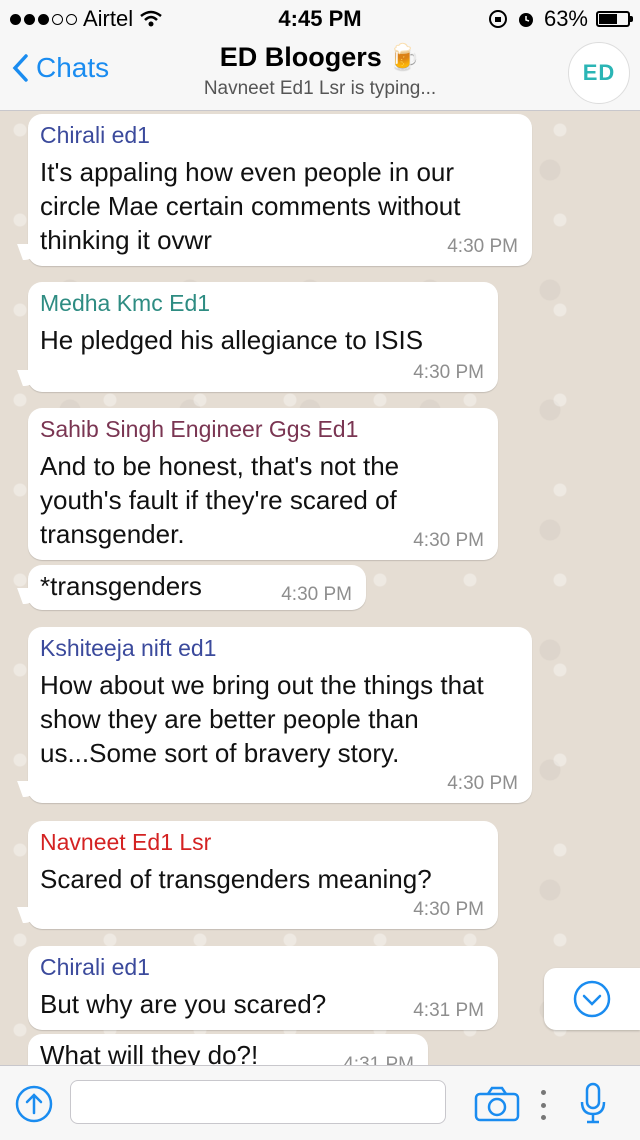  I want to click on message-sender: Sahib Singh Engineer Ggs Ed1, so click(199, 429).